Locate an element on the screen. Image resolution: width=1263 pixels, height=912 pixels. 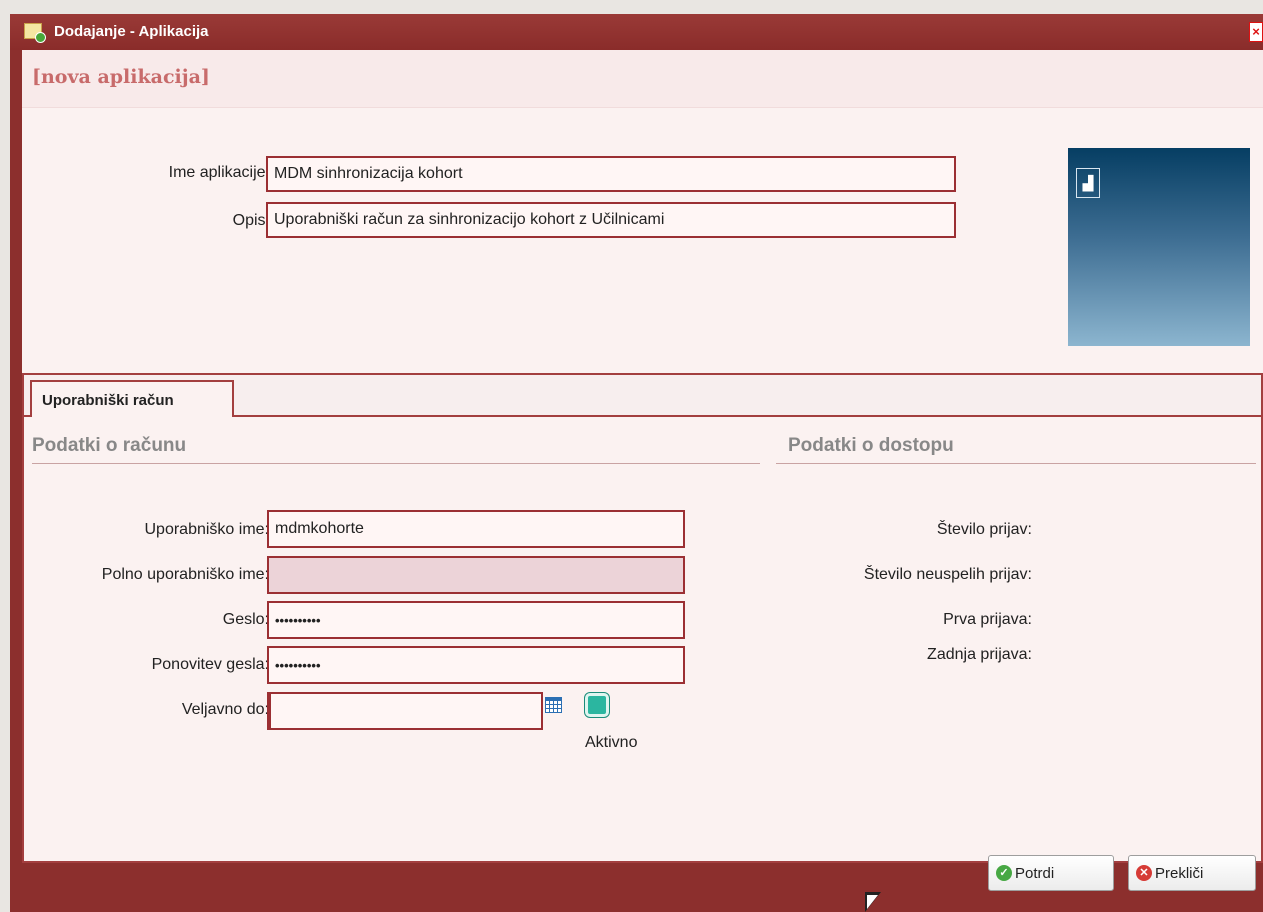
window-title: Dodajanje - Aplikacija is located at coordinates (131, 31).